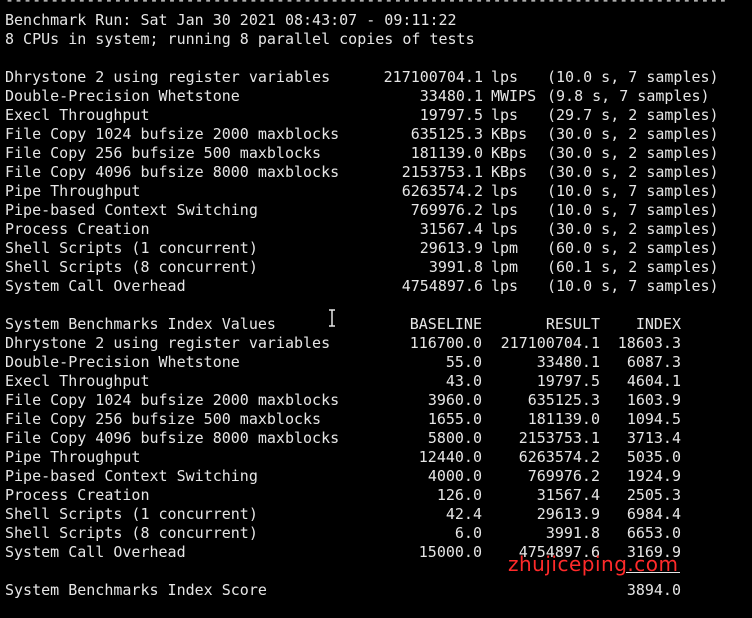 Image resolution: width=752 pixels, height=618 pixels. Describe the element at coordinates (454, 438) in the screenshot. I see `index-baseline: 5800.0` at that location.